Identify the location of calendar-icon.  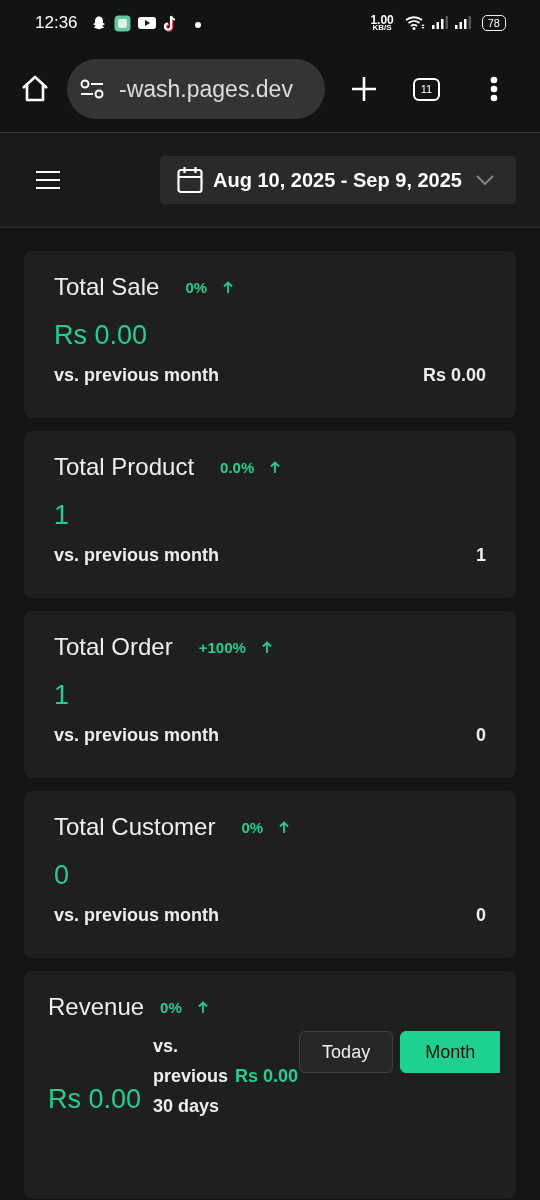
(189, 180).